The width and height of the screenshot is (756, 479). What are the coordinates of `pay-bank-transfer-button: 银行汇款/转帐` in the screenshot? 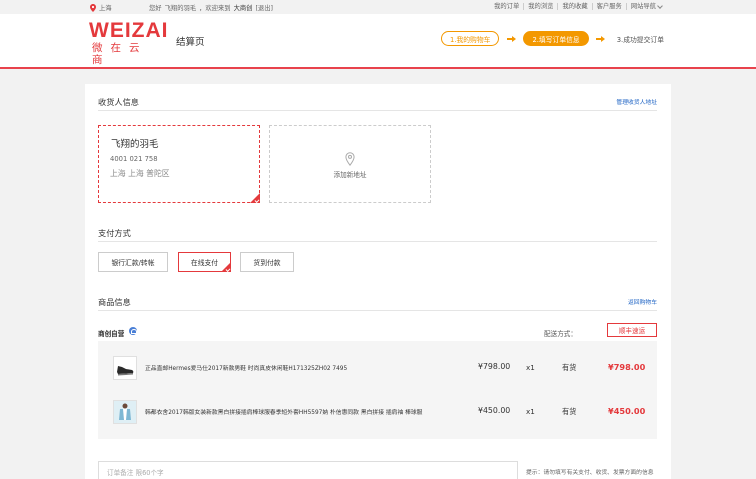 It's located at (133, 262).